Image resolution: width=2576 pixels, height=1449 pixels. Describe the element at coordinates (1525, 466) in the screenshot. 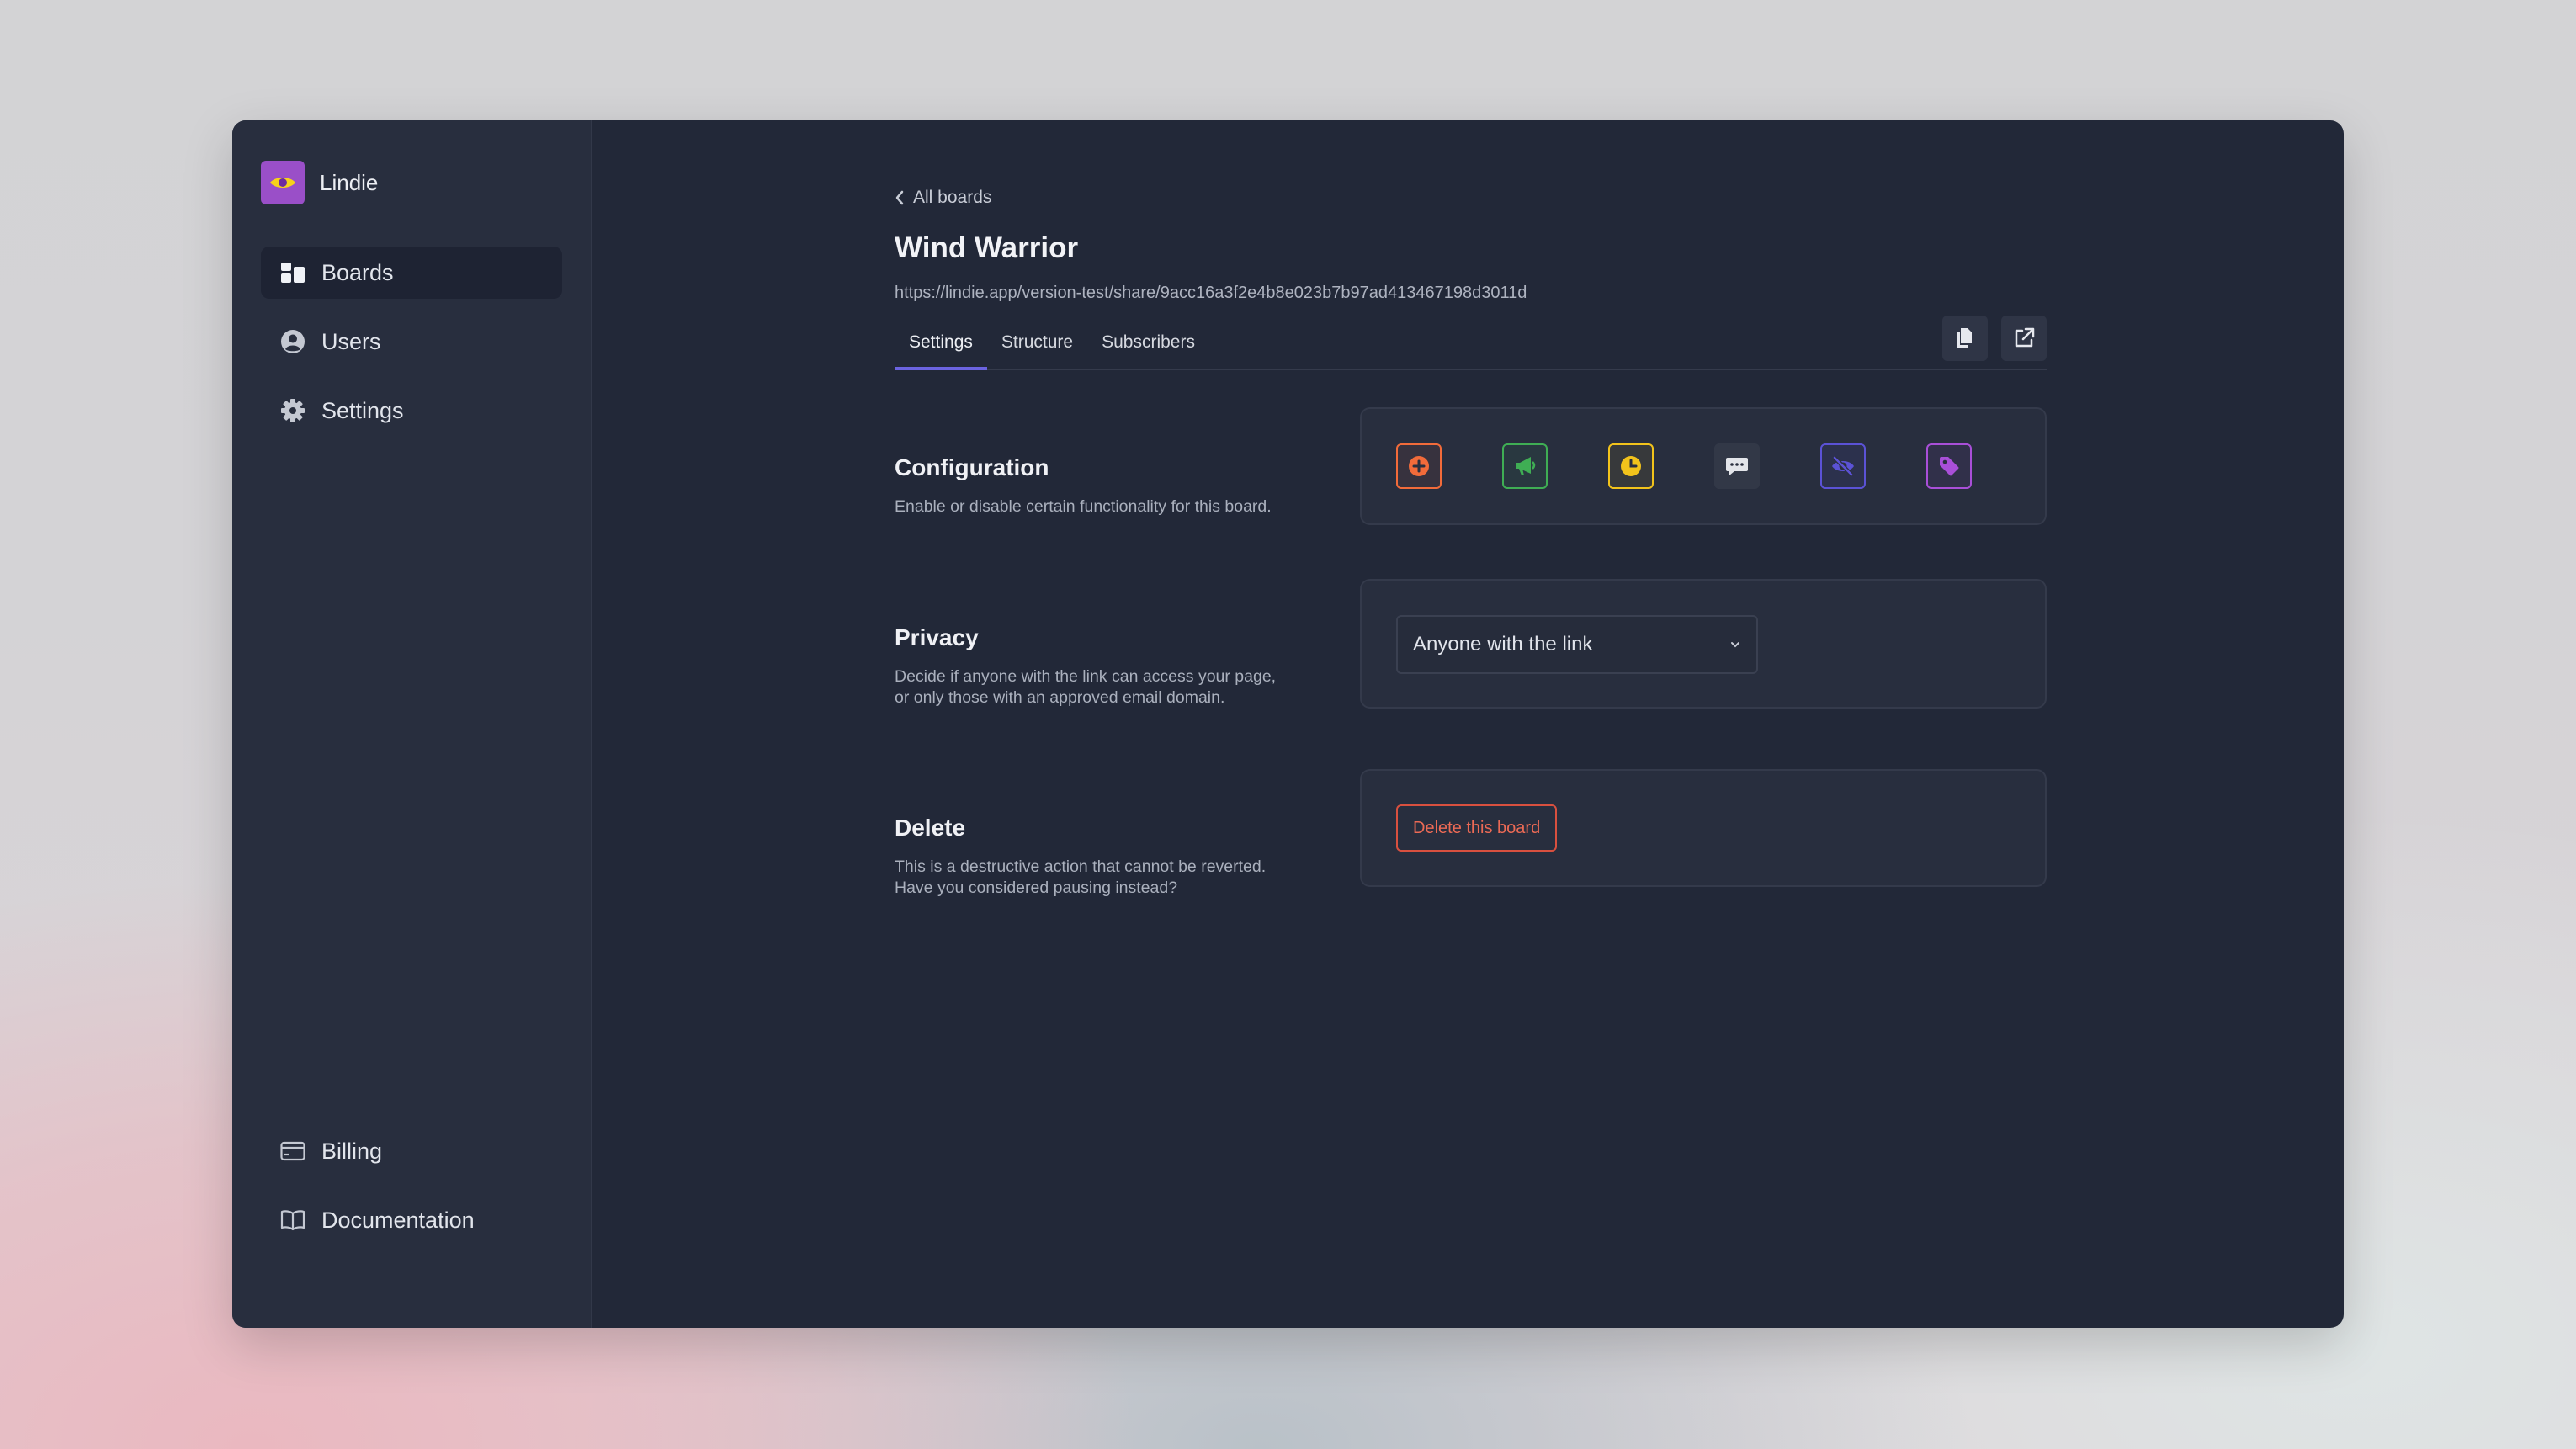

I see `megaphone-icon` at that location.